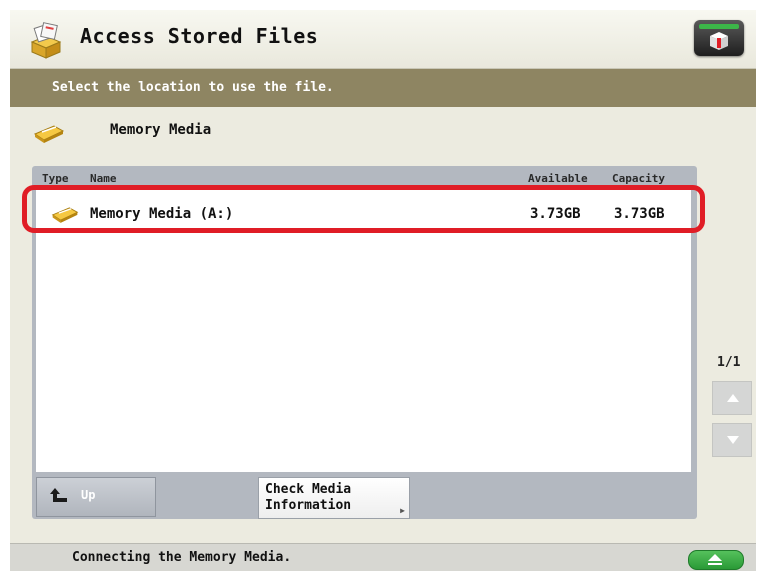 The width and height of the screenshot is (764, 575). What do you see at coordinates (103, 178) in the screenshot?
I see `column-name: Name` at bounding box center [103, 178].